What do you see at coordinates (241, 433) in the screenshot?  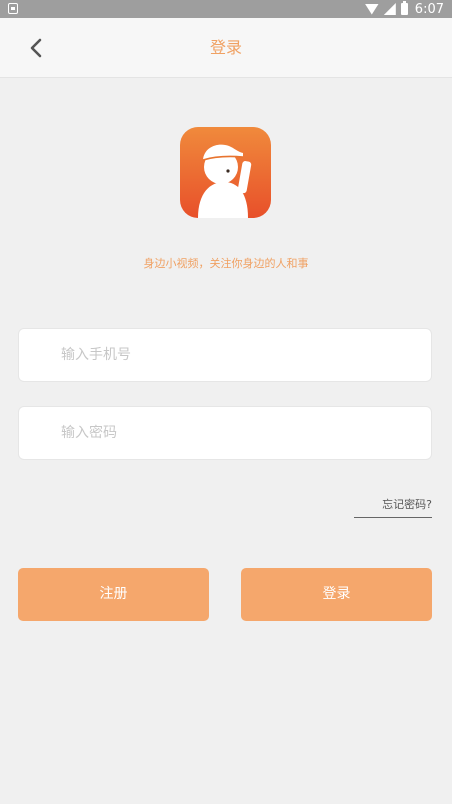 I see `password-input` at bounding box center [241, 433].